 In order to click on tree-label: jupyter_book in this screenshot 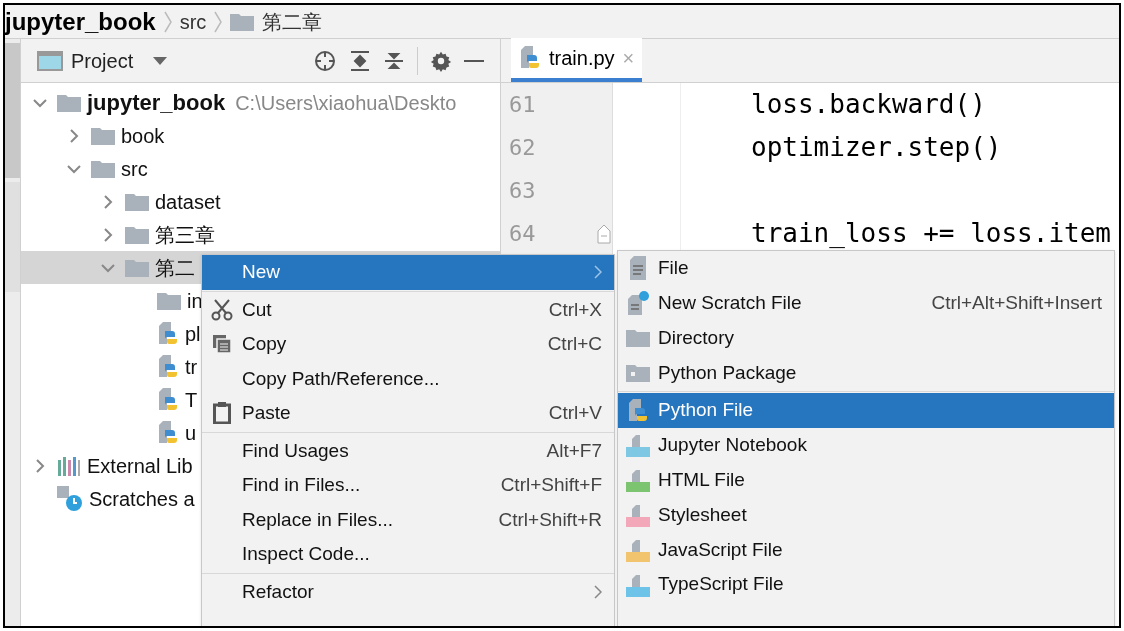, I will do `click(156, 103)`.